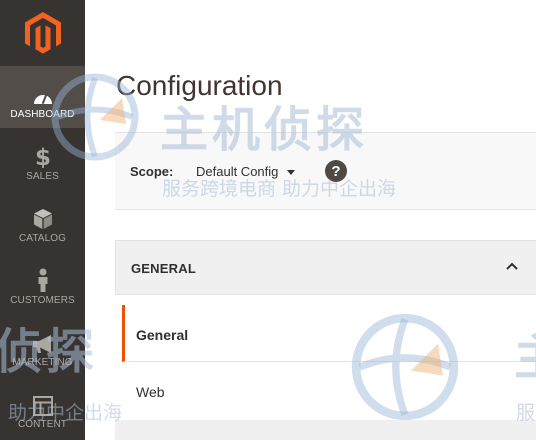 The image size is (536, 440). What do you see at coordinates (152, 171) in the screenshot?
I see `scope-label: Scope:` at bounding box center [152, 171].